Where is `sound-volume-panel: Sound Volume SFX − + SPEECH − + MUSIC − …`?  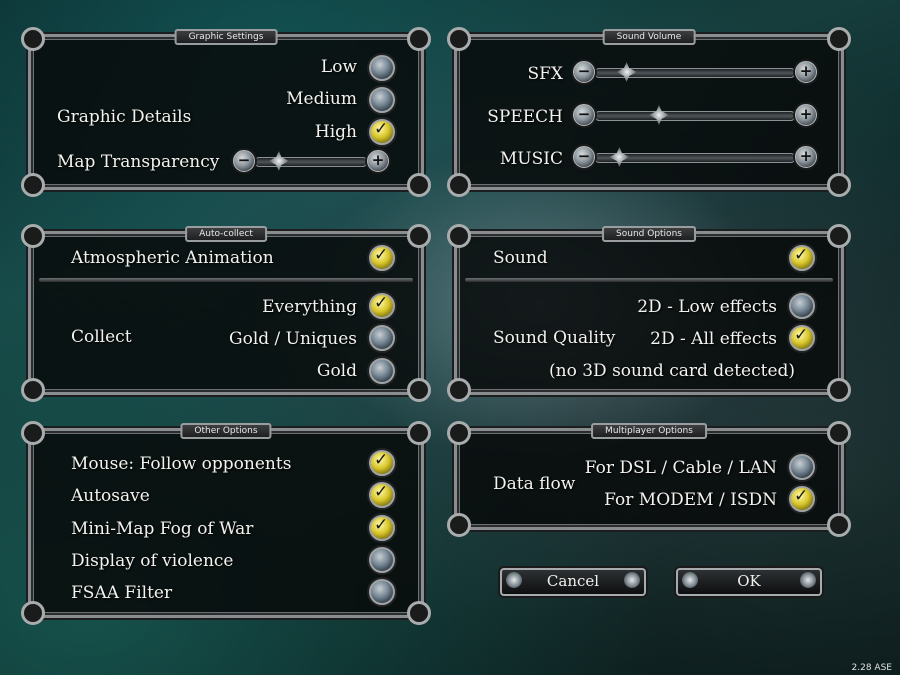
sound-volume-panel: Sound Volume SFX − + SPEECH − + MUSIC − … is located at coordinates (649, 112).